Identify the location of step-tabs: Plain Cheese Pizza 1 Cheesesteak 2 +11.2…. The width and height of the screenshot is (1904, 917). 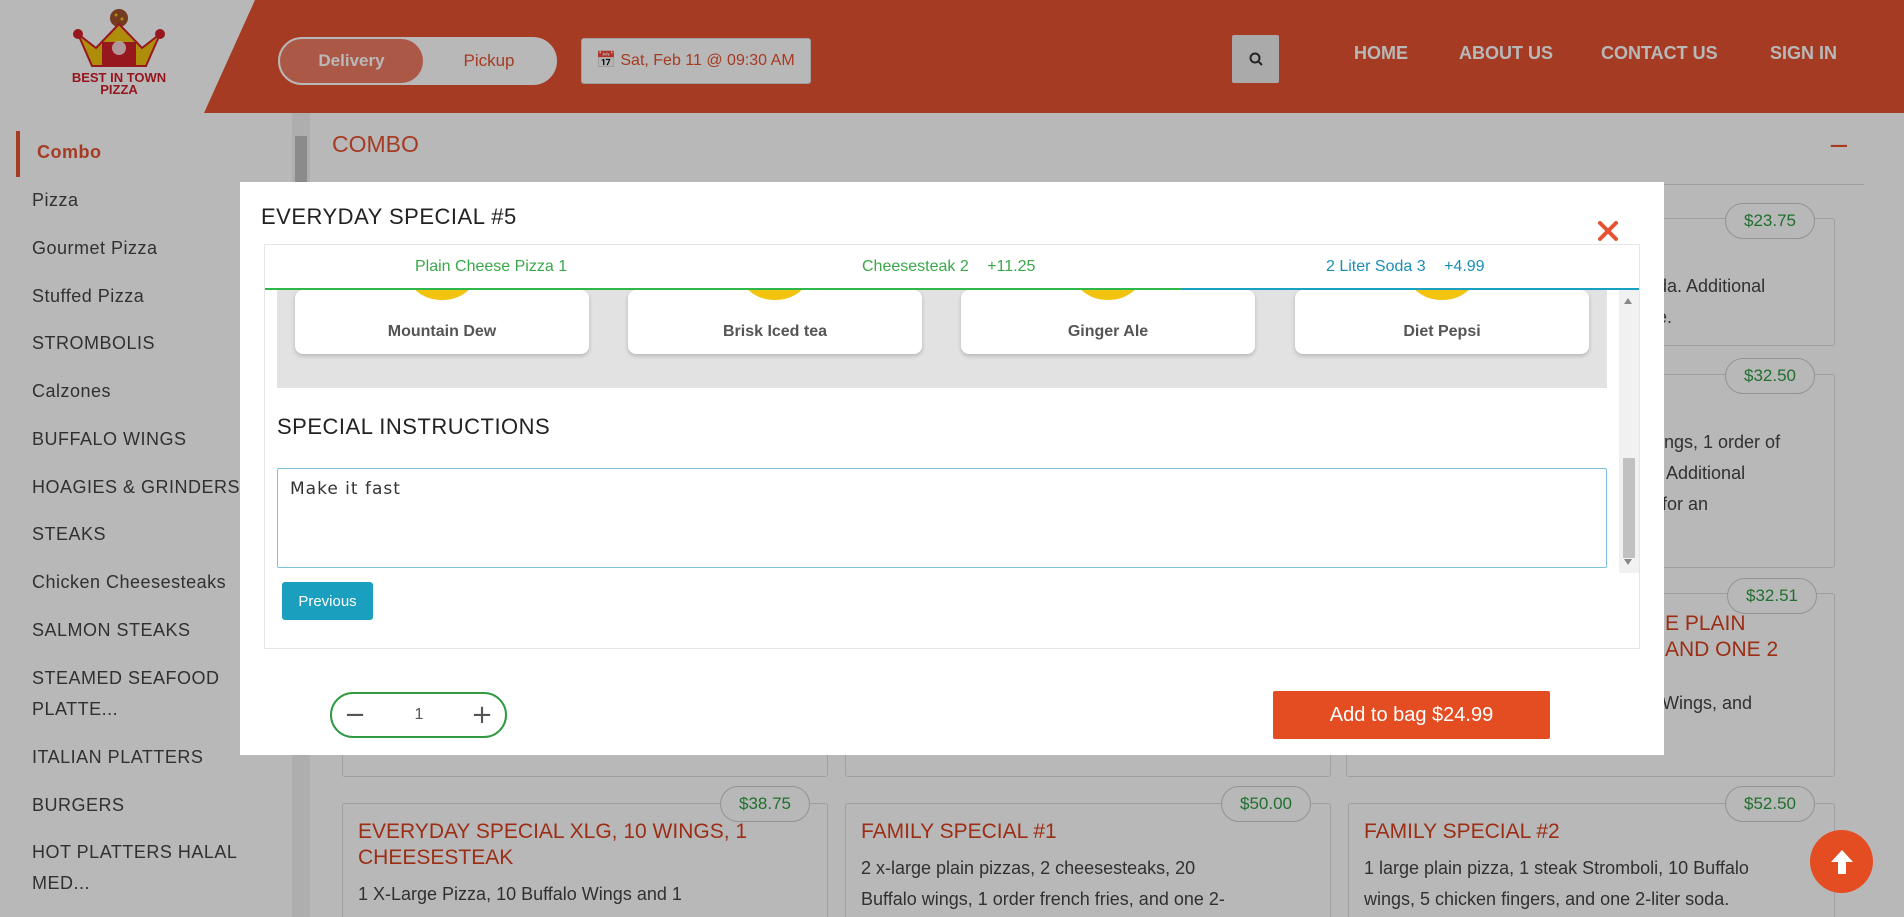
(952, 267).